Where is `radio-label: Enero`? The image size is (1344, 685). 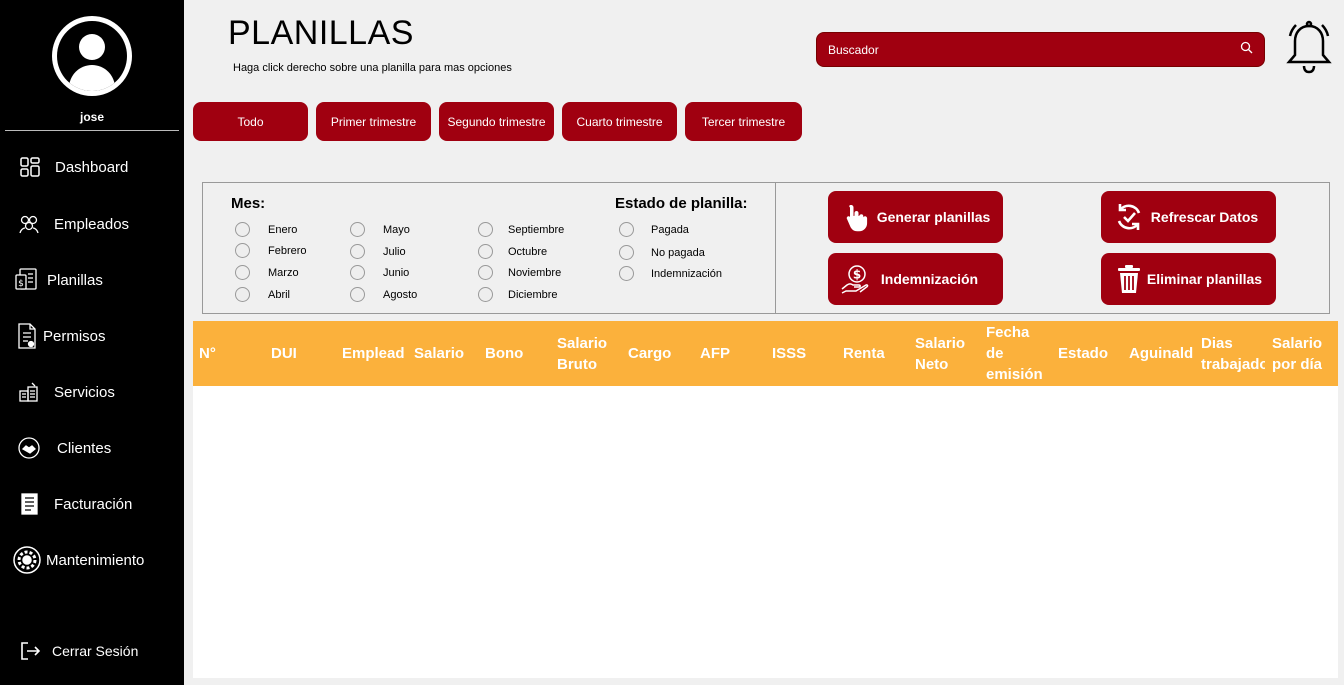
radio-label: Enero is located at coordinates (283, 229).